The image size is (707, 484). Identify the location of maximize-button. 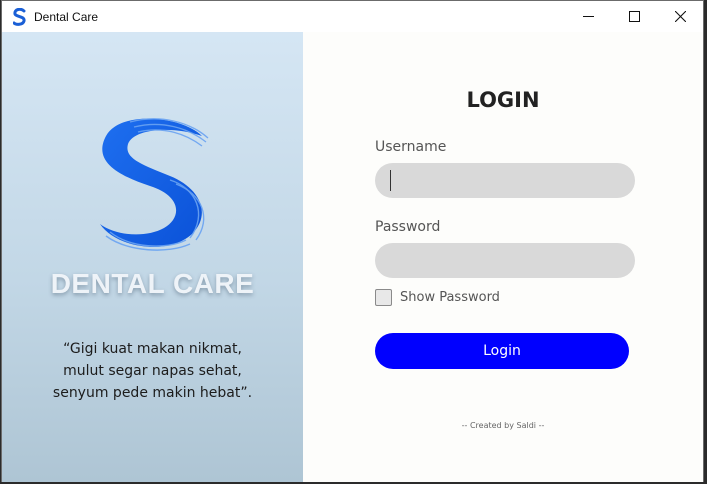
(634, 16).